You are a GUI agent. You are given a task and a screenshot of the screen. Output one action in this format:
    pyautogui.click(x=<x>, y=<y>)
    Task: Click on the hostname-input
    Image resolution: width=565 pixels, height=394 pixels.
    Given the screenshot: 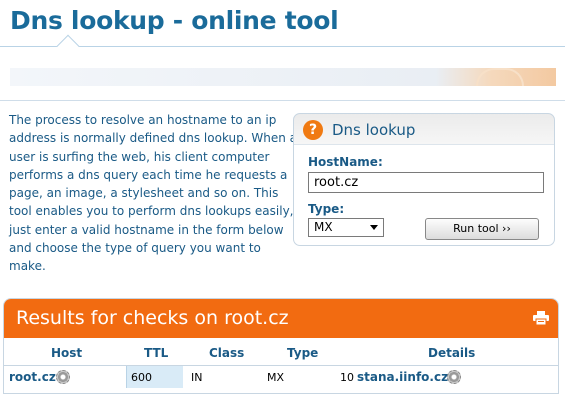 What is the action you would take?
    pyautogui.click(x=426, y=182)
    